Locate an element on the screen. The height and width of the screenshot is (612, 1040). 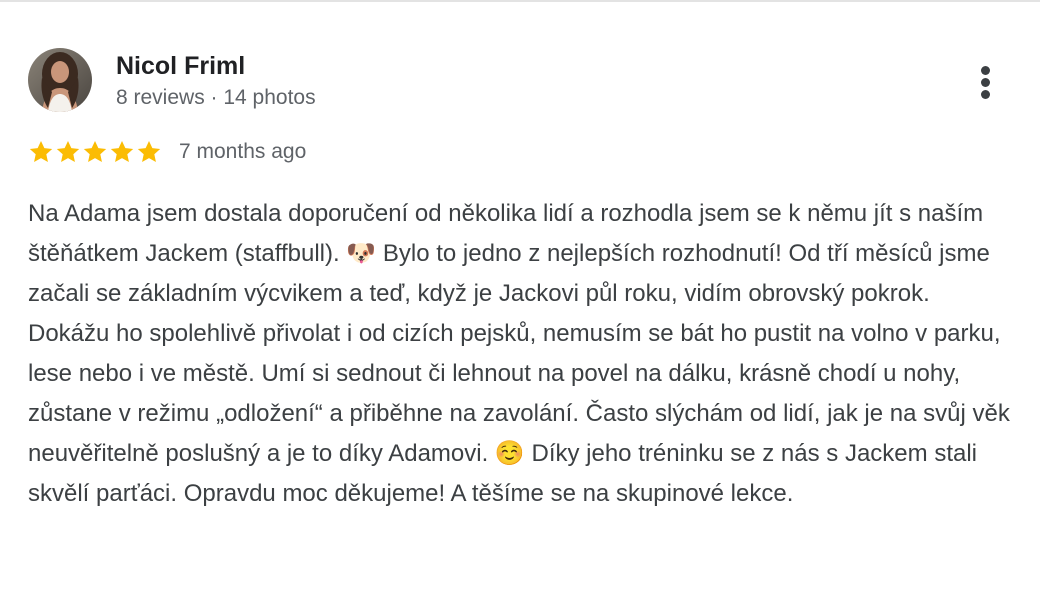
avatar-photo is located at coordinates (60, 80).